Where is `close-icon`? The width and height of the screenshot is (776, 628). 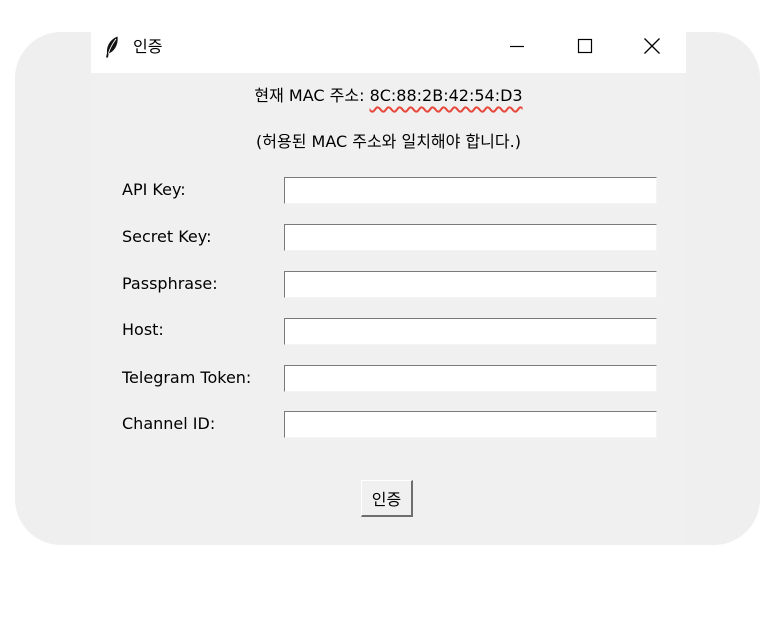 close-icon is located at coordinates (652, 48).